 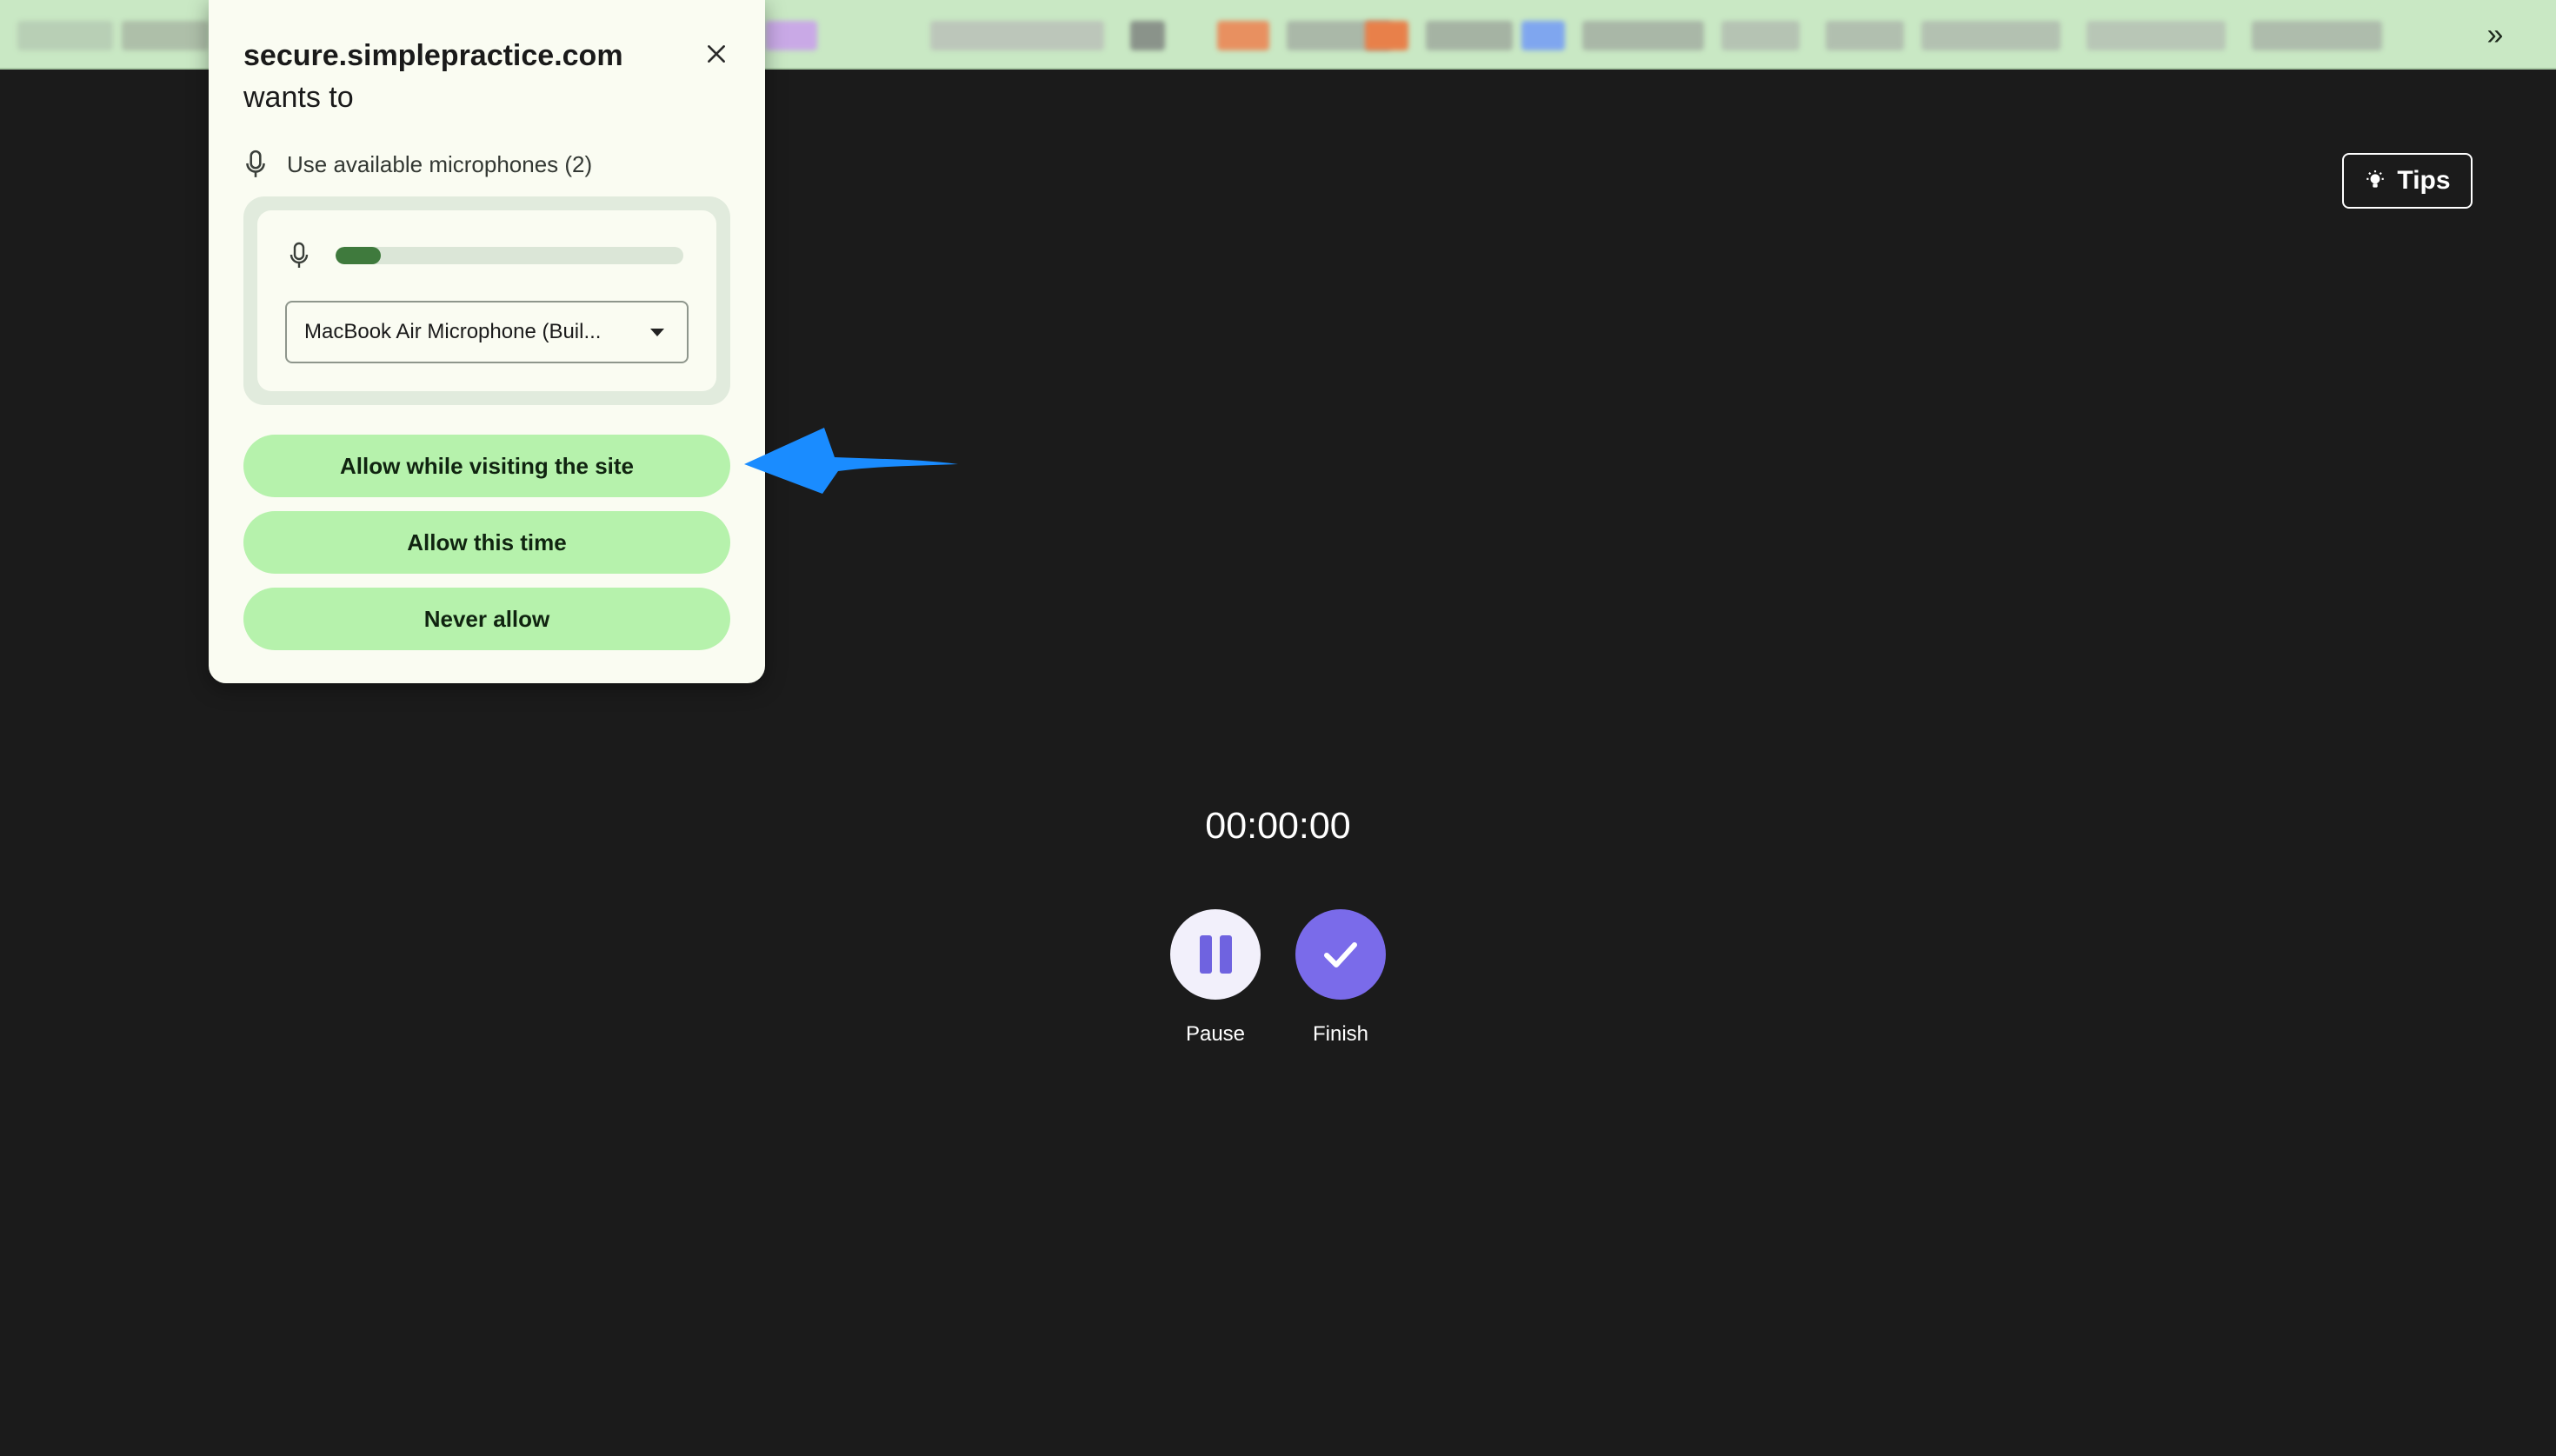 I want to click on pause-icon, so click(x=1215, y=954).